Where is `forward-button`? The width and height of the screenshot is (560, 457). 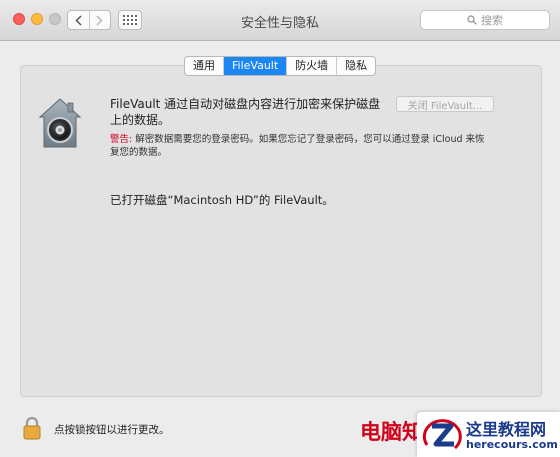 forward-button is located at coordinates (99, 20).